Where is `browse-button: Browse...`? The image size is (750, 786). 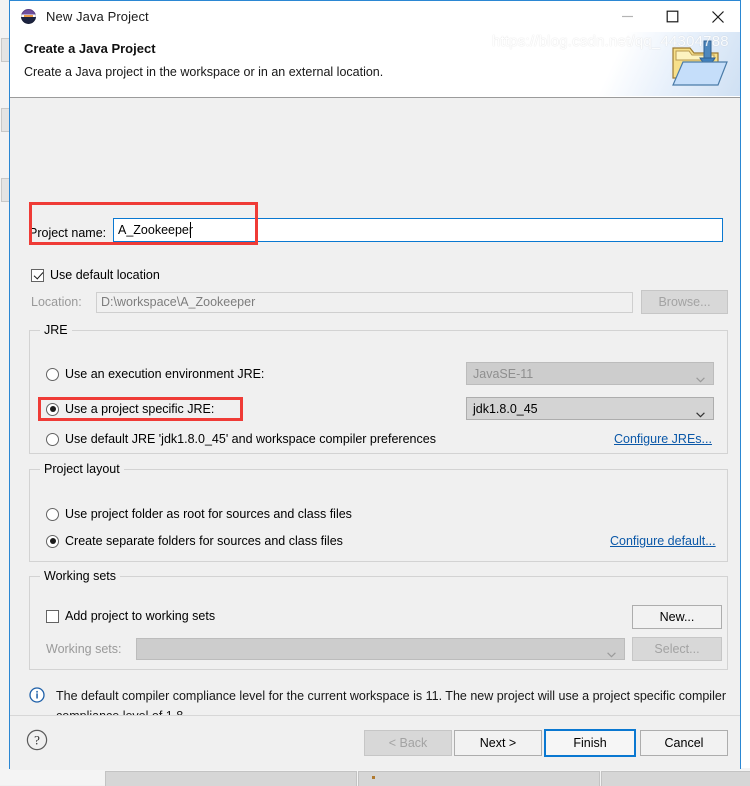 browse-button: Browse... is located at coordinates (684, 302).